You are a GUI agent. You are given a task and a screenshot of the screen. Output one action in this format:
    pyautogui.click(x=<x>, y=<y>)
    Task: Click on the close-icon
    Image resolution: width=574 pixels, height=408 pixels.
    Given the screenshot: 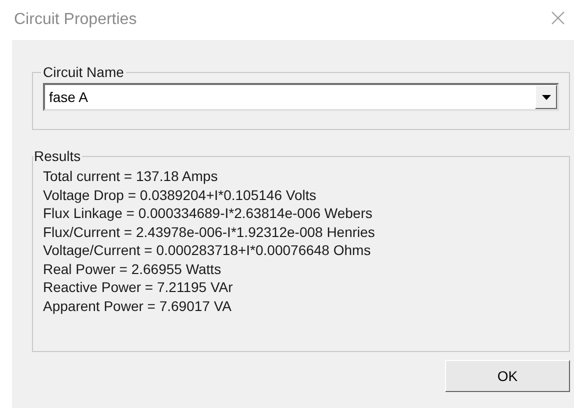 What is the action you would take?
    pyautogui.click(x=558, y=18)
    